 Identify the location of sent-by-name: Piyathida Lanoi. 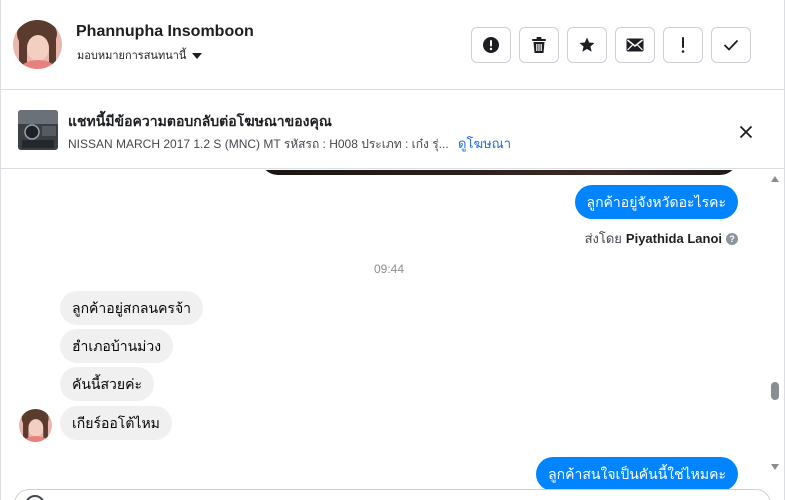
(673, 238).